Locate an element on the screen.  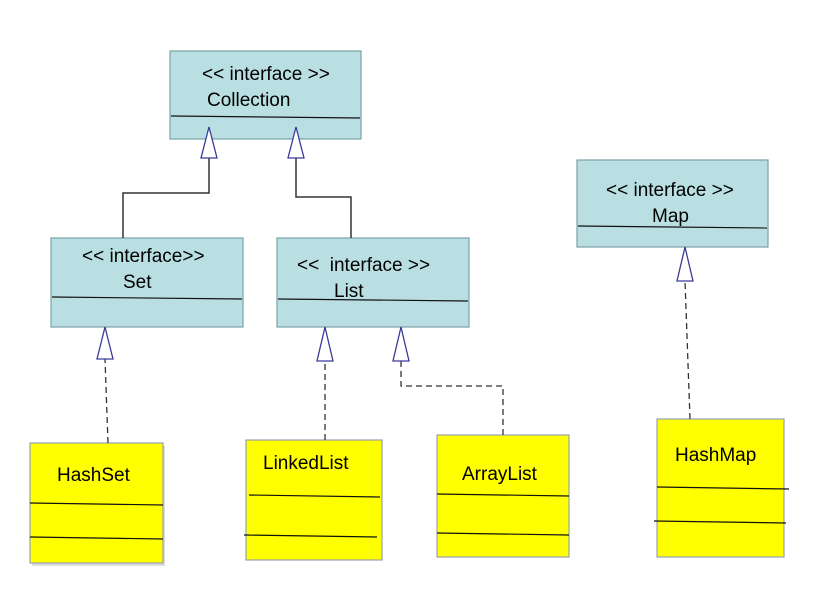
stereotype-label: << interface>> is located at coordinates (143, 256).